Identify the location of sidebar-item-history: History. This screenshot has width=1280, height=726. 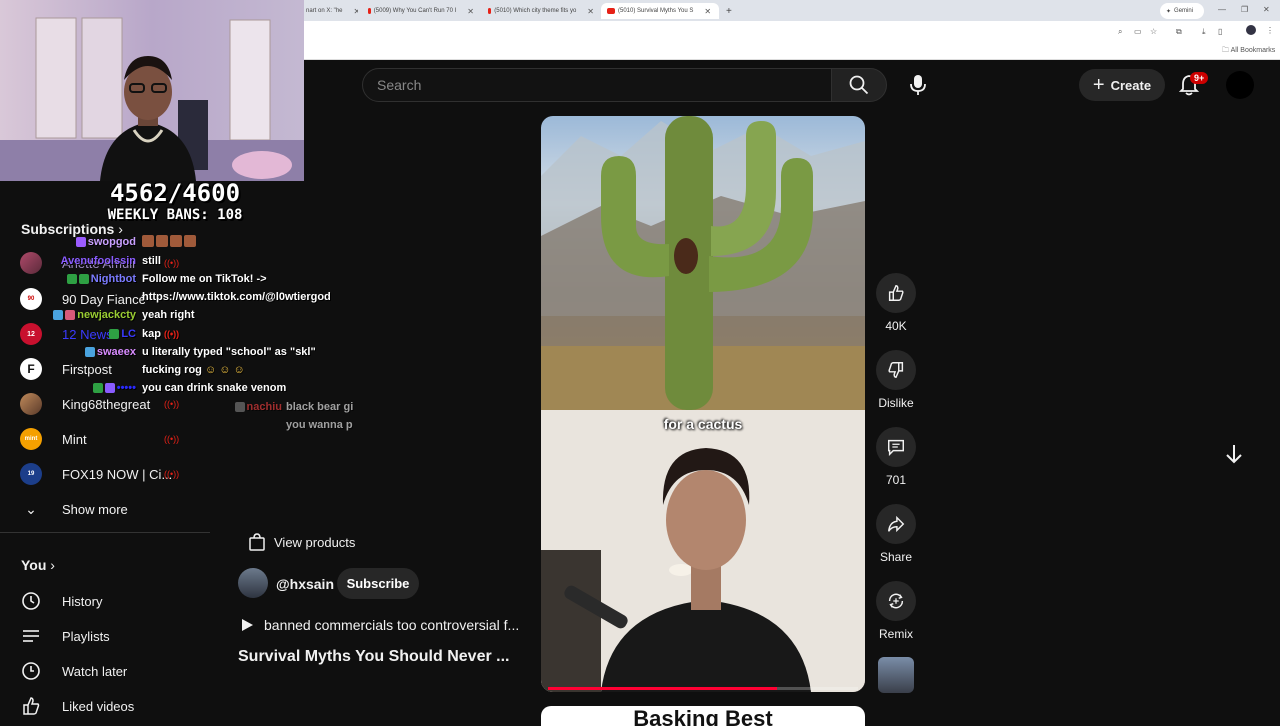
(61, 601).